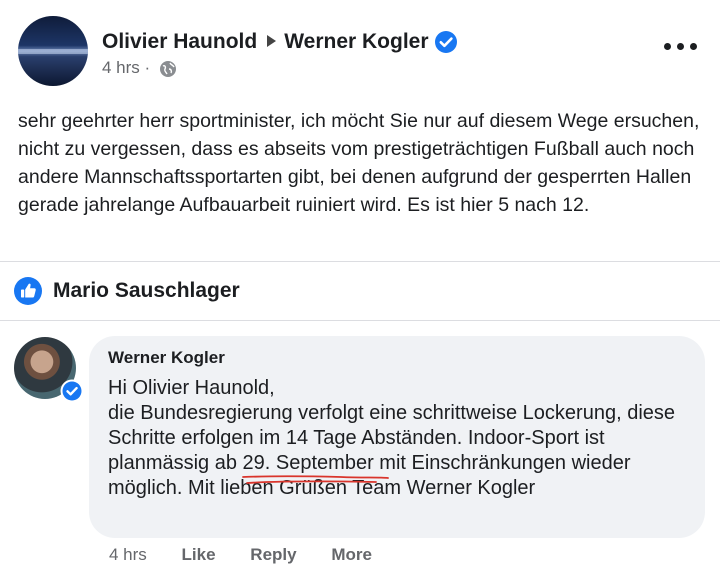 The image size is (720, 570). I want to click on commenter-name: Werner Kogler, so click(166, 358).